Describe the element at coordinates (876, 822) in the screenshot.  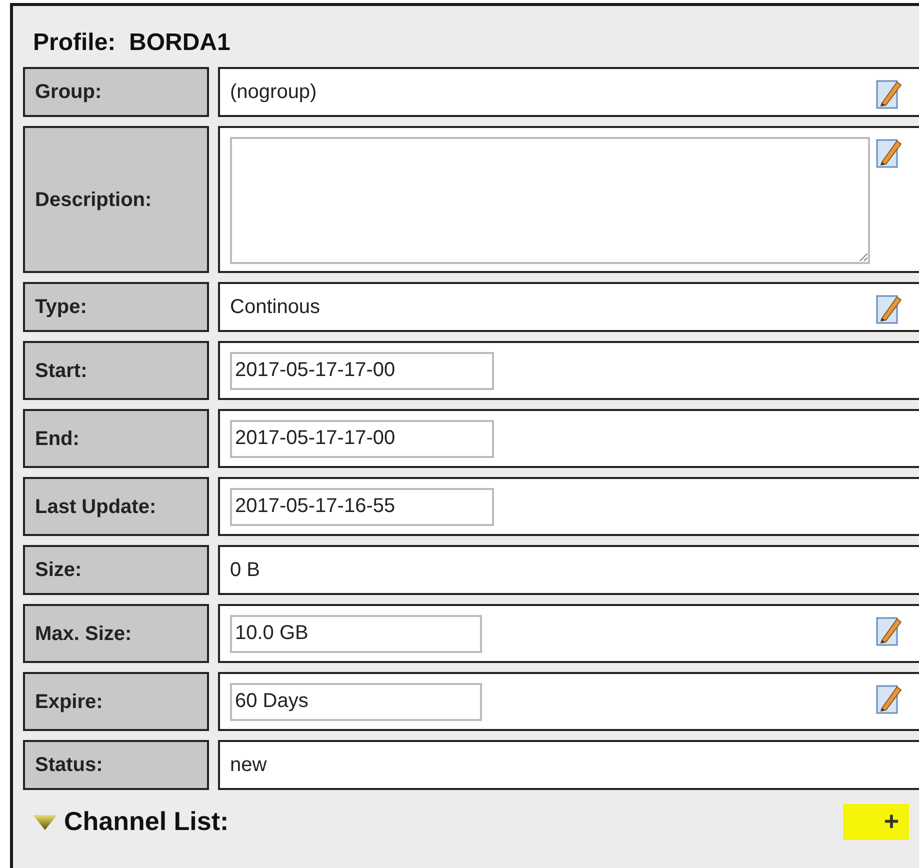
I see `add-button: +` at that location.